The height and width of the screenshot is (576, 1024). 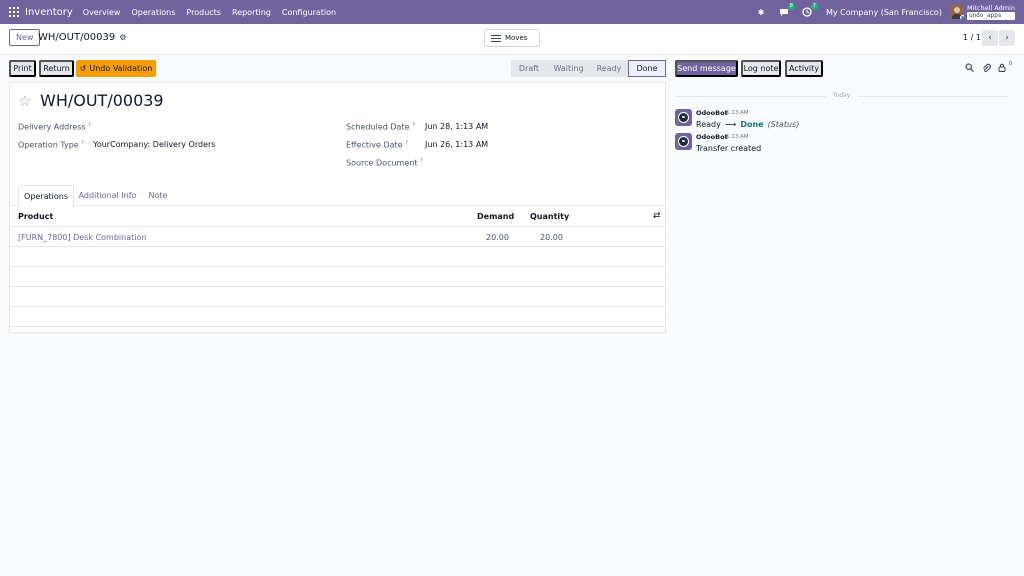 I want to click on messages-badge: 8, so click(x=791, y=6).